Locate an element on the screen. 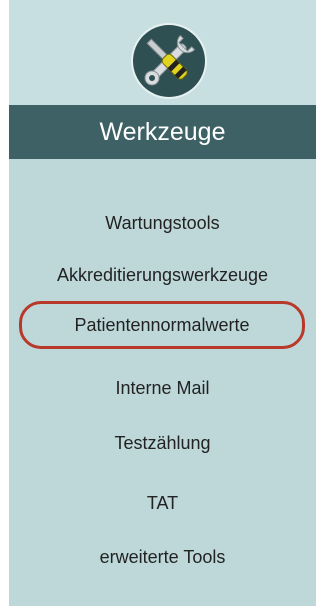 The height and width of the screenshot is (614, 323). menu-item-label: Patientennormalwerte is located at coordinates (162, 324).